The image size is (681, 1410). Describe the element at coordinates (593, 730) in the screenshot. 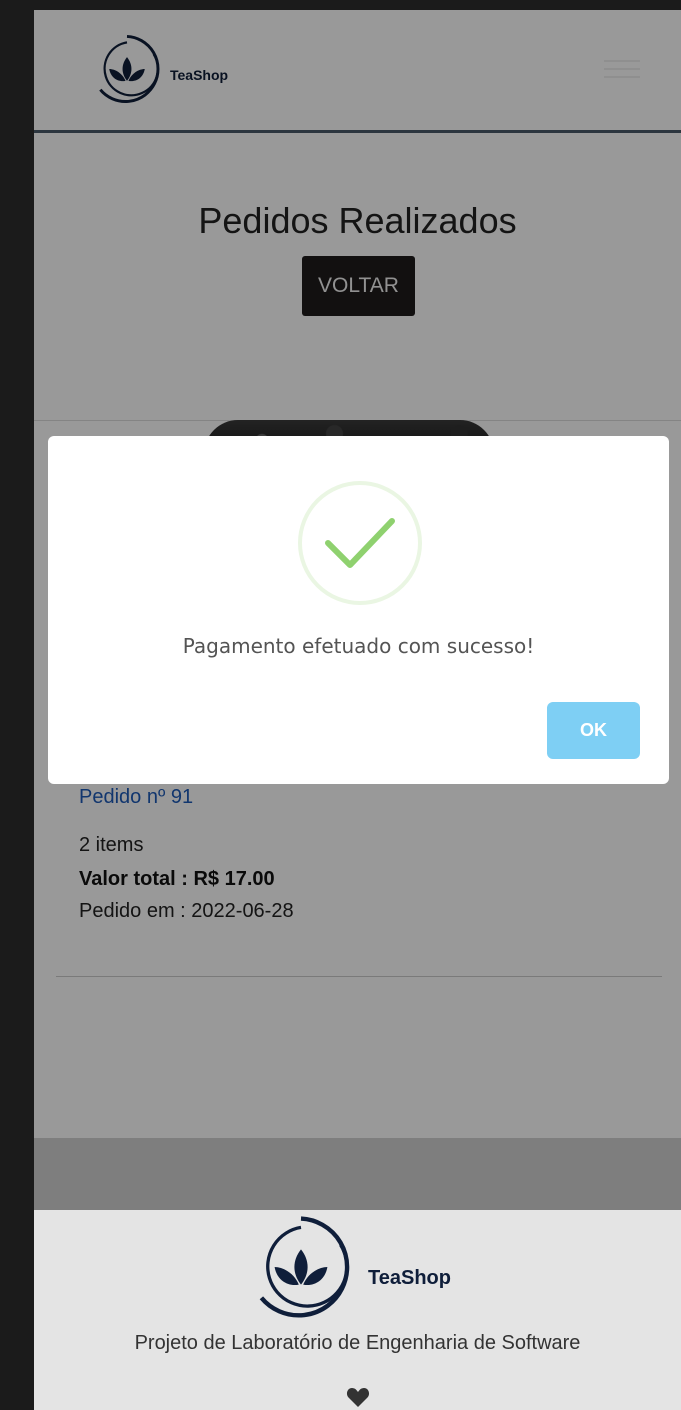

I see `ok-button: OK` at that location.